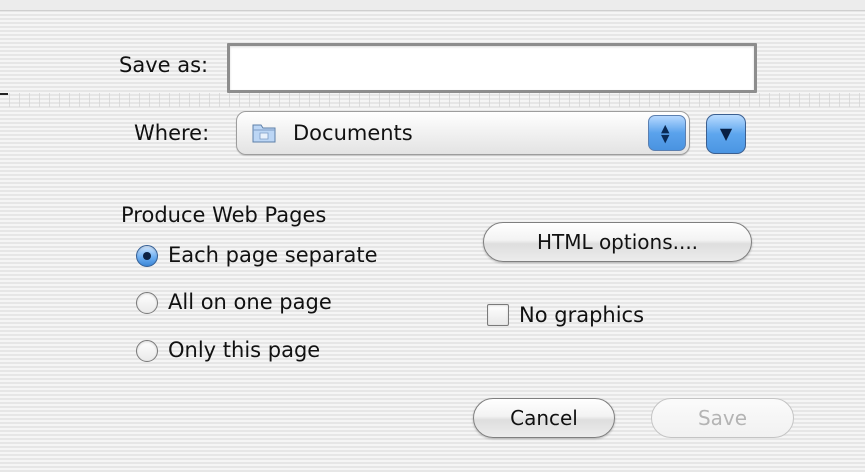 The height and width of the screenshot is (472, 865). What do you see at coordinates (164, 65) in the screenshot?
I see `save-as-label: Save as:` at bounding box center [164, 65].